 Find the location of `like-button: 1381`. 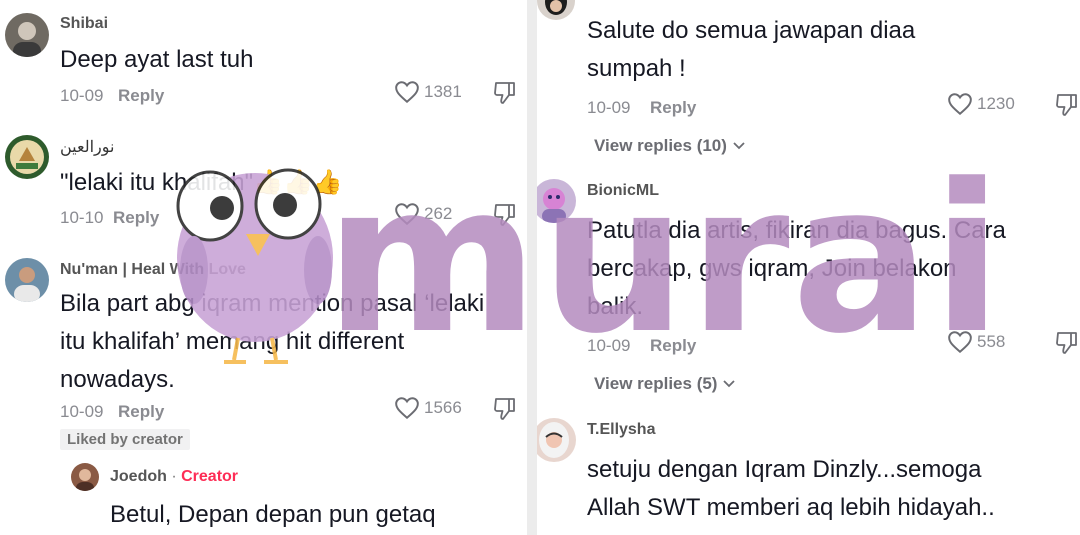

like-button: 1381 is located at coordinates (428, 92).